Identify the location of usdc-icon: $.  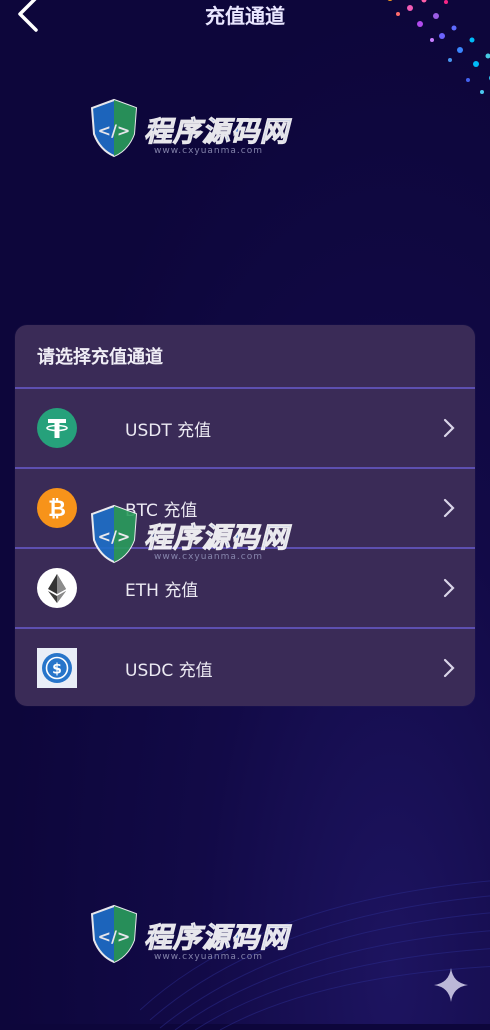
(57, 668).